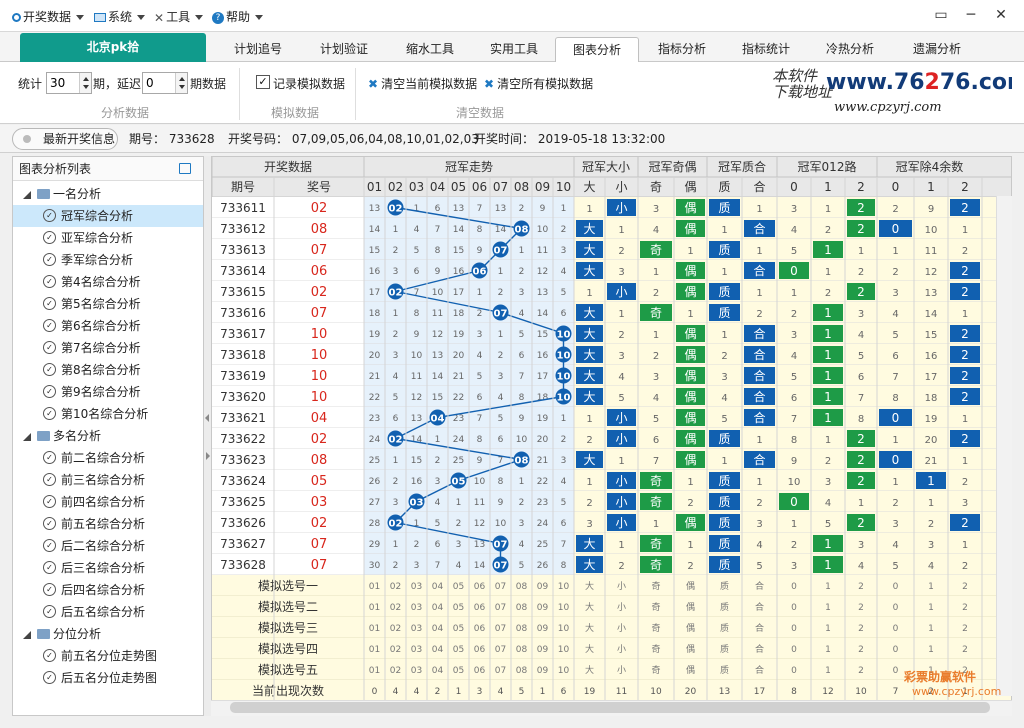  Describe the element at coordinates (108, 194) in the screenshot. I see `tree-group: 一名分析` at that location.